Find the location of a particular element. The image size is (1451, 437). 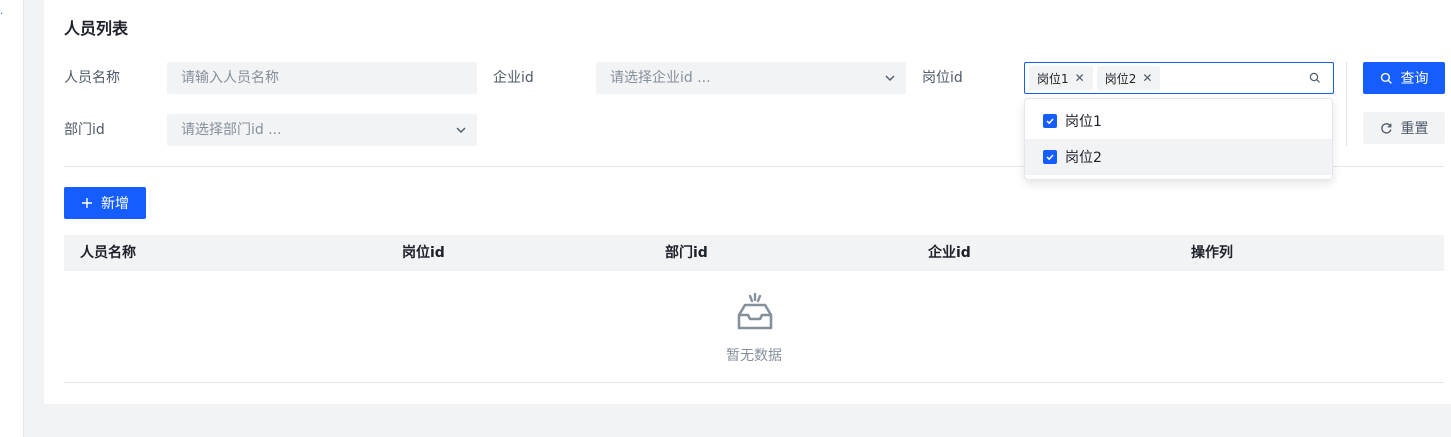

query-label: 查询 is located at coordinates (1414, 79).